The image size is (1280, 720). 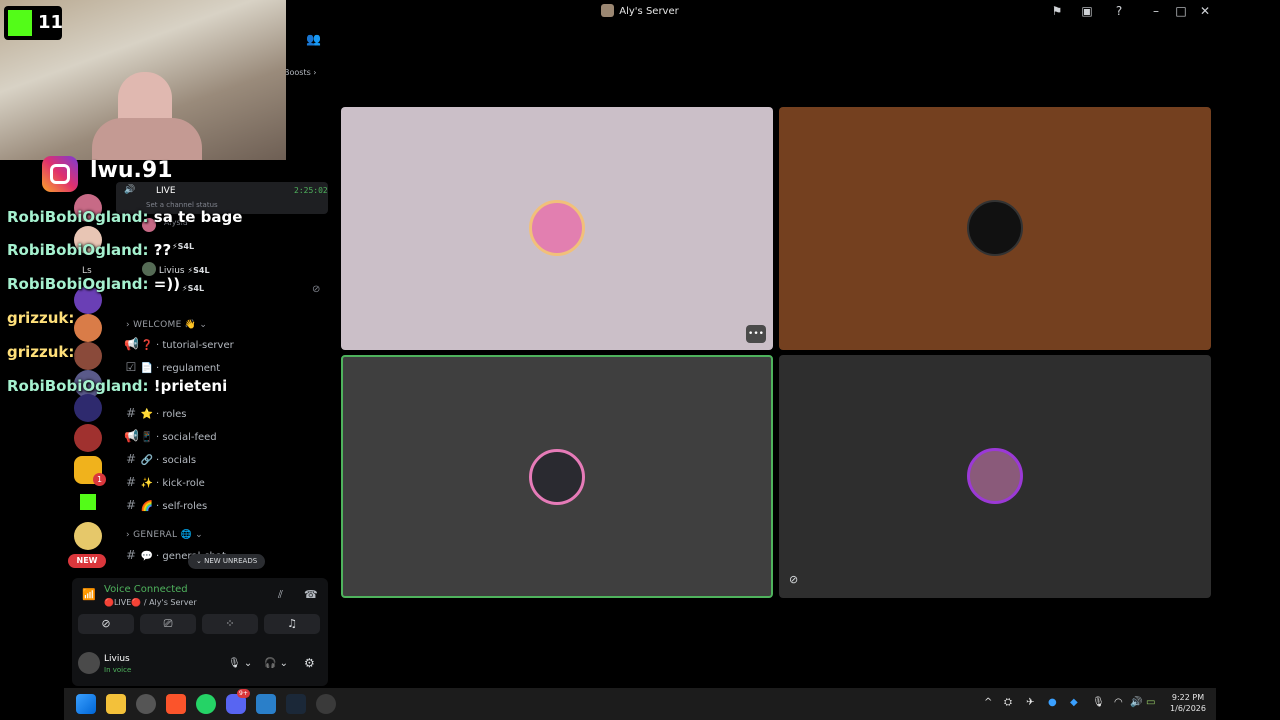 What do you see at coordinates (116, 704) in the screenshot?
I see `file-explorer-icon` at bounding box center [116, 704].